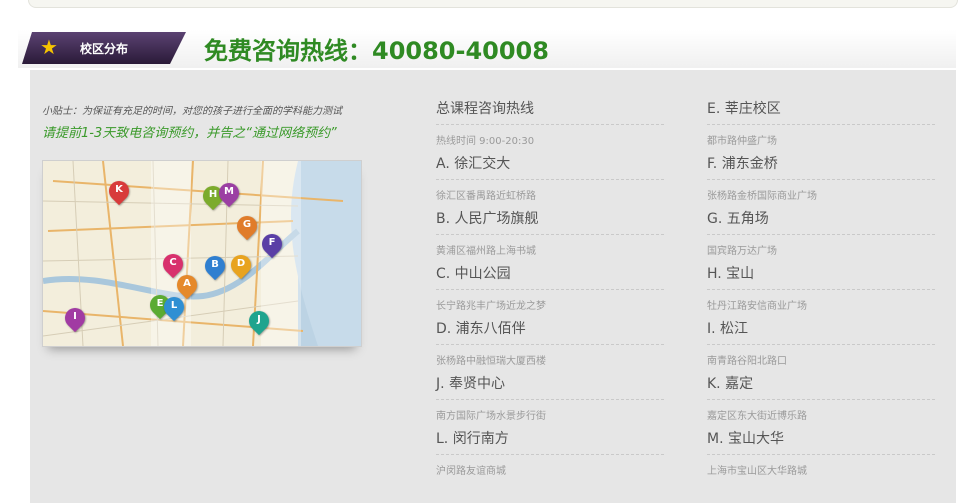 Image resolution: width=980 pixels, height=503 pixels. What do you see at coordinates (241, 263) in the screenshot?
I see `map-pin-label: D` at bounding box center [241, 263].